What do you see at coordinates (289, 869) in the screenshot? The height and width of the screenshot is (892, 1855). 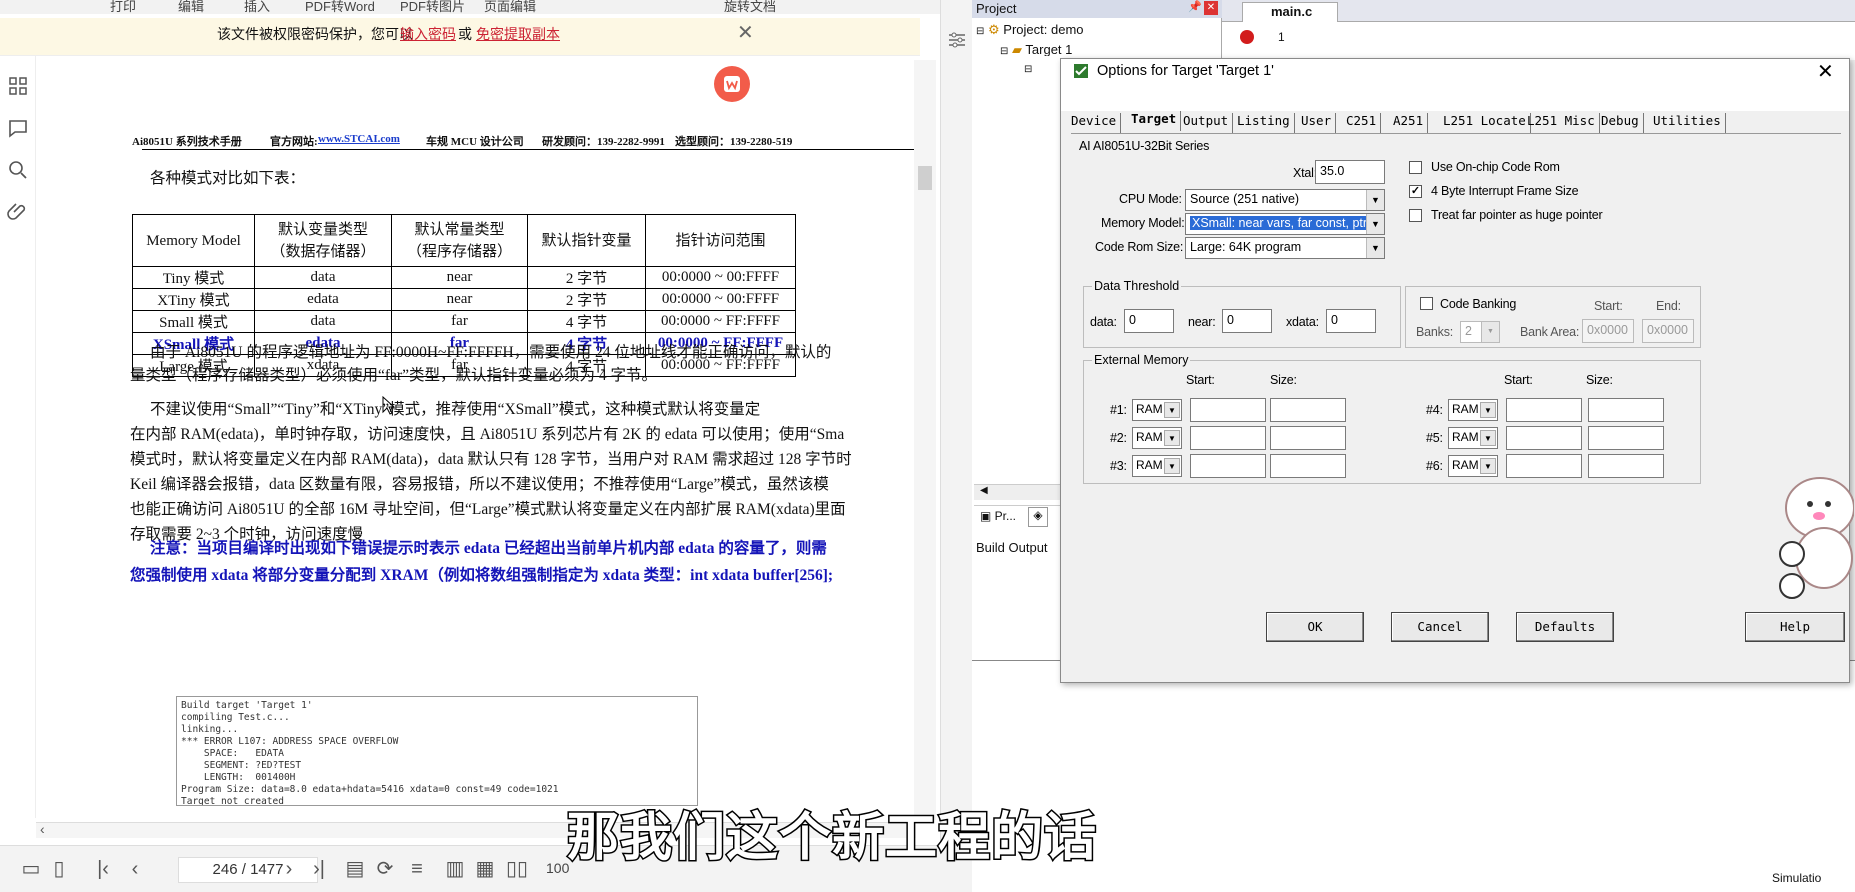 I see `next-page-button: ›` at bounding box center [289, 869].